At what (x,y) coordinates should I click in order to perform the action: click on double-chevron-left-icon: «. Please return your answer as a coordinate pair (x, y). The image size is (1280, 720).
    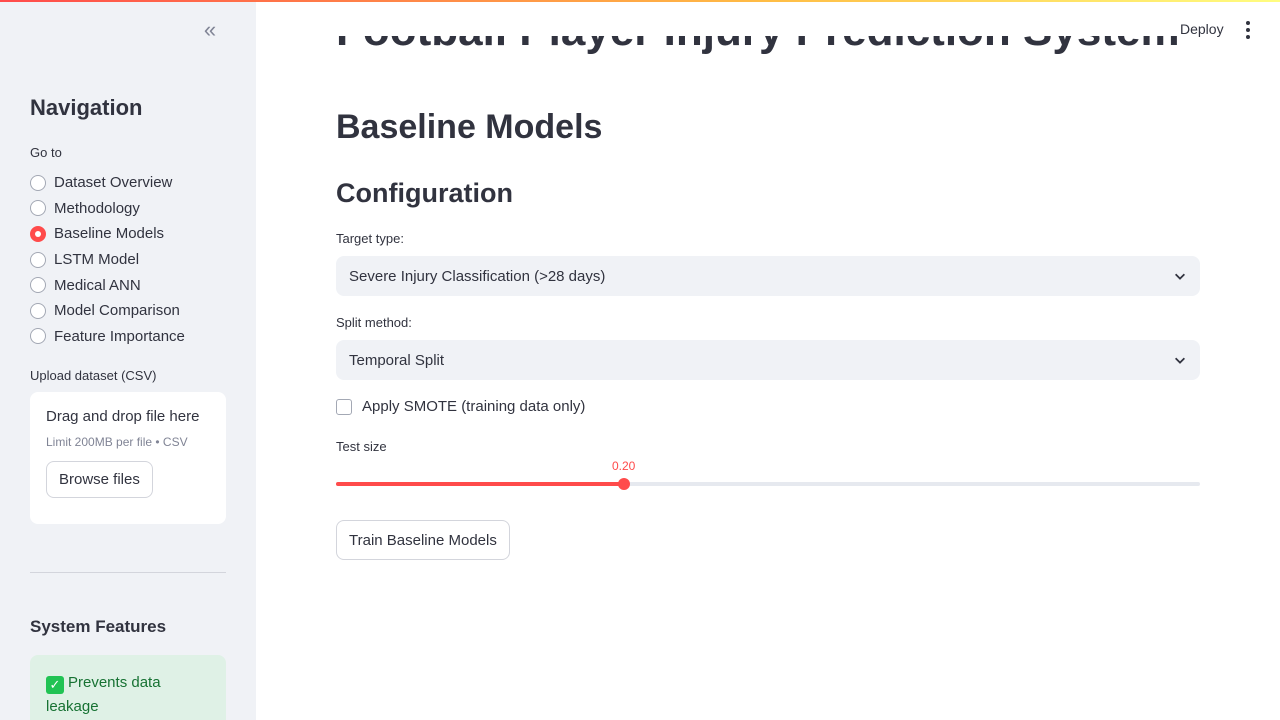
    Looking at the image, I should click on (210, 29).